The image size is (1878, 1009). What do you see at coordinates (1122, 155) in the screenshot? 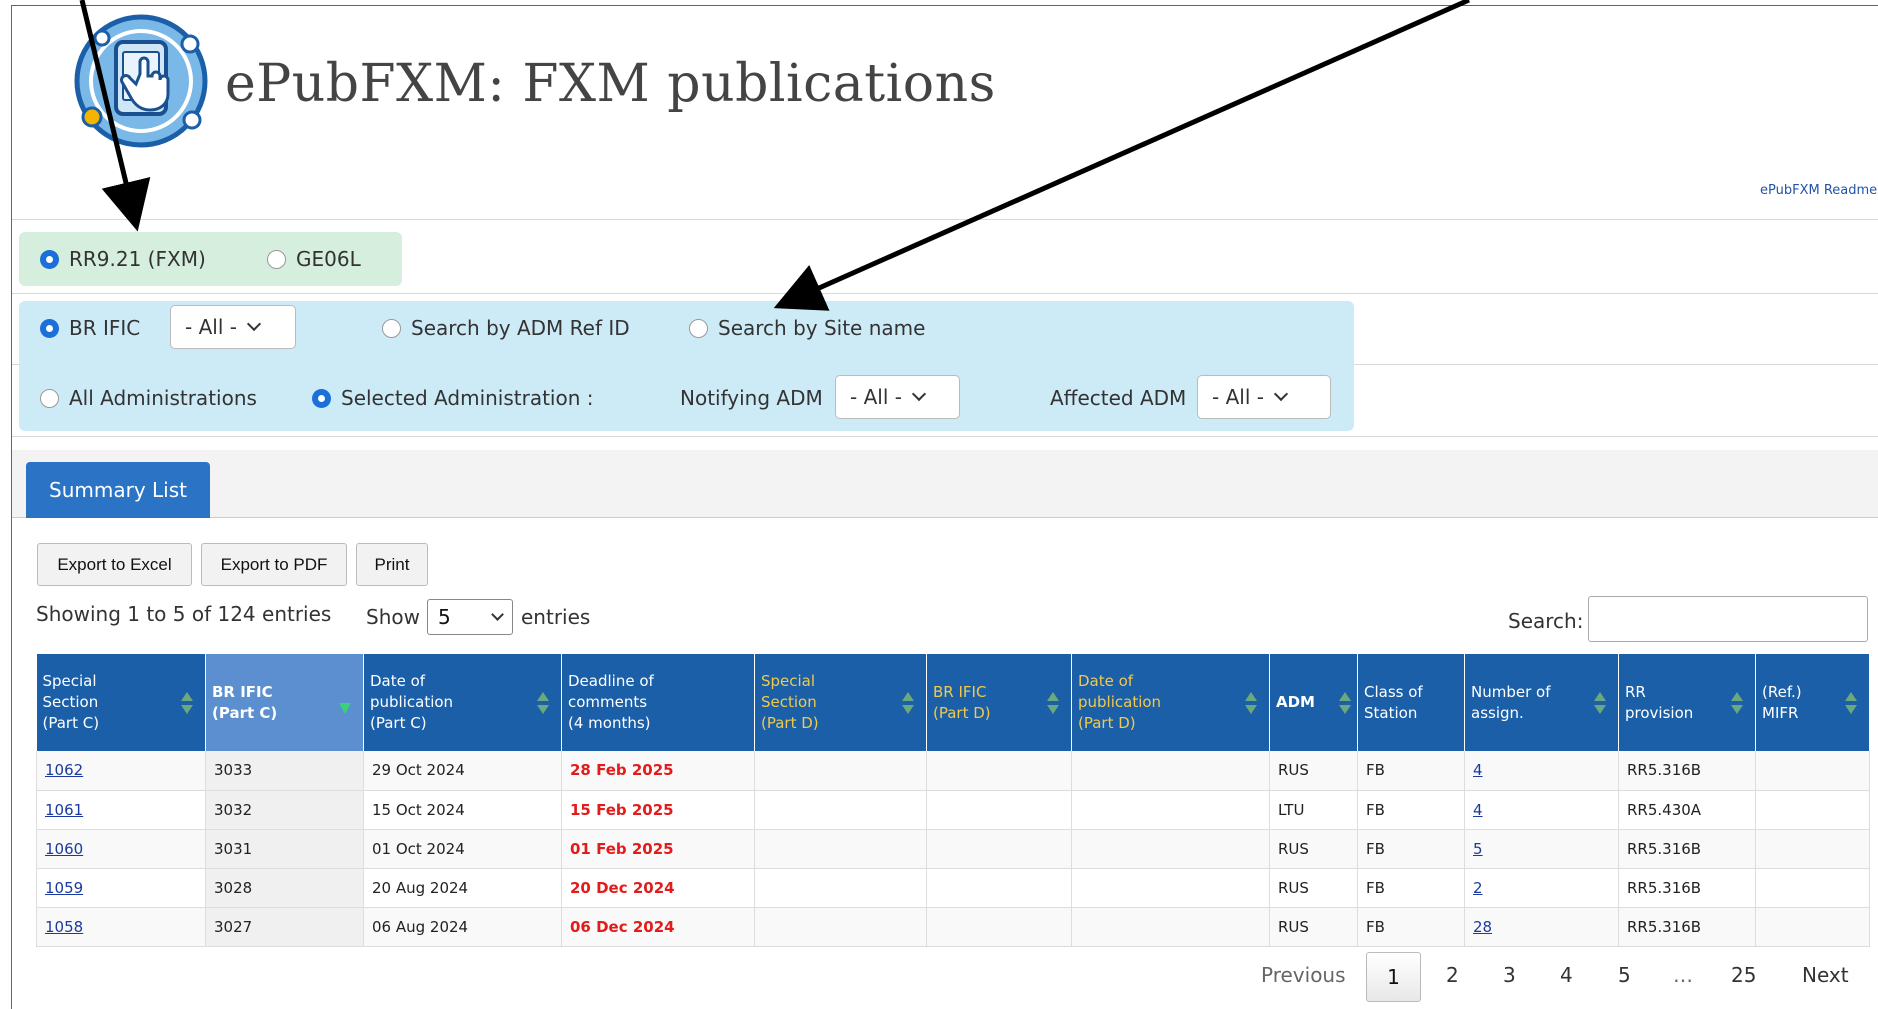
I see `arrow-to-site-name-radio` at bounding box center [1122, 155].